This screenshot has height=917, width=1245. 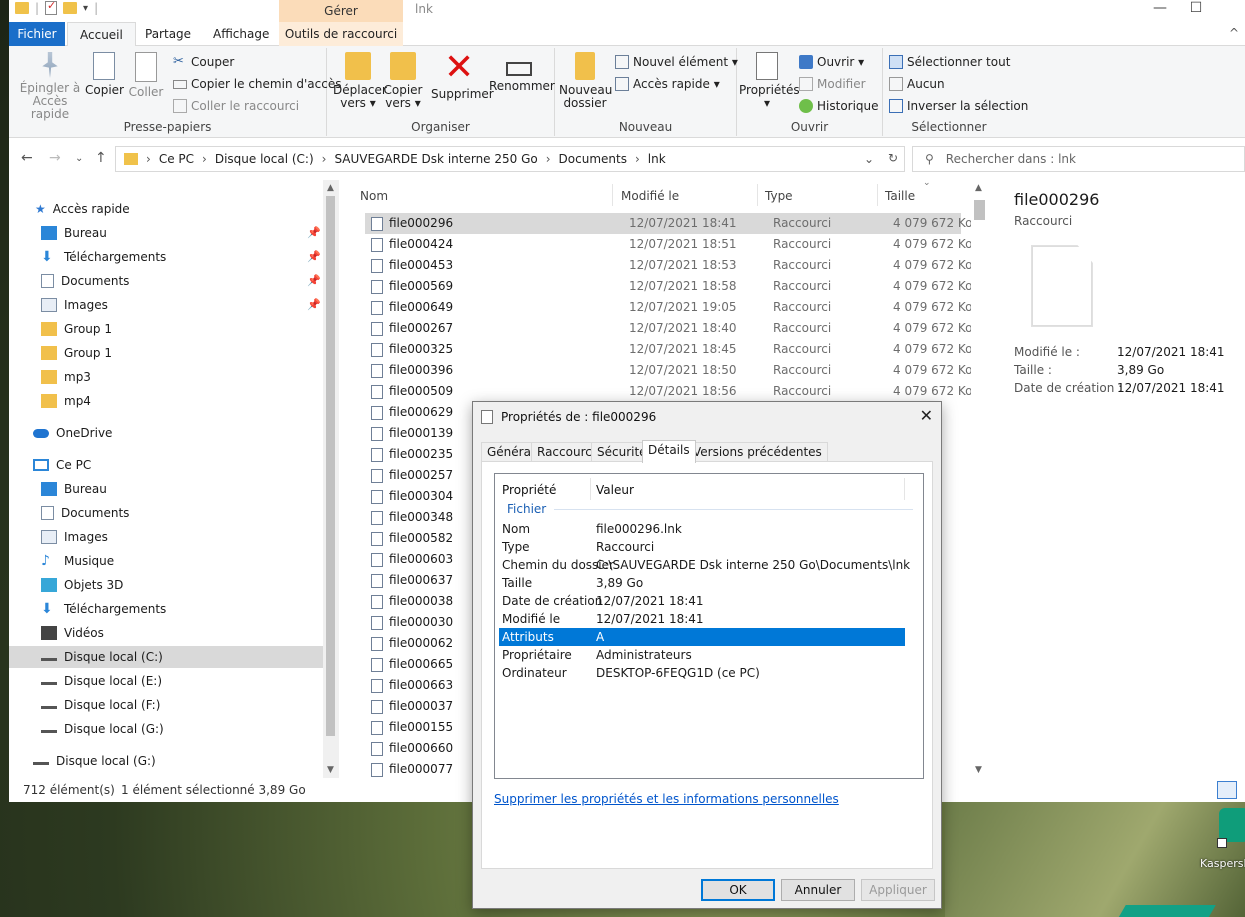 I want to click on easy-access-button: Accès rapide ▾, so click(x=667, y=84).